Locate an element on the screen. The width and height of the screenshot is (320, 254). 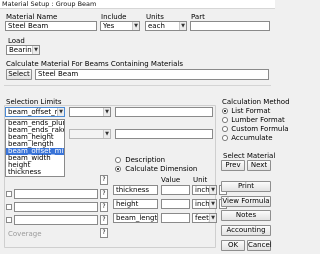
list-format-radio is located at coordinates (225, 111).